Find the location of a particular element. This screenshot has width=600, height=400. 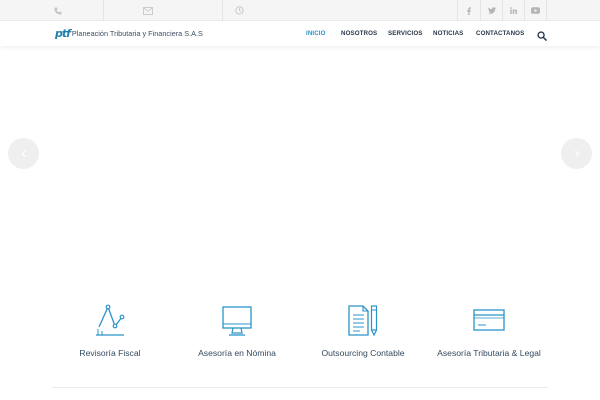

facebook-icon is located at coordinates (469, 10).